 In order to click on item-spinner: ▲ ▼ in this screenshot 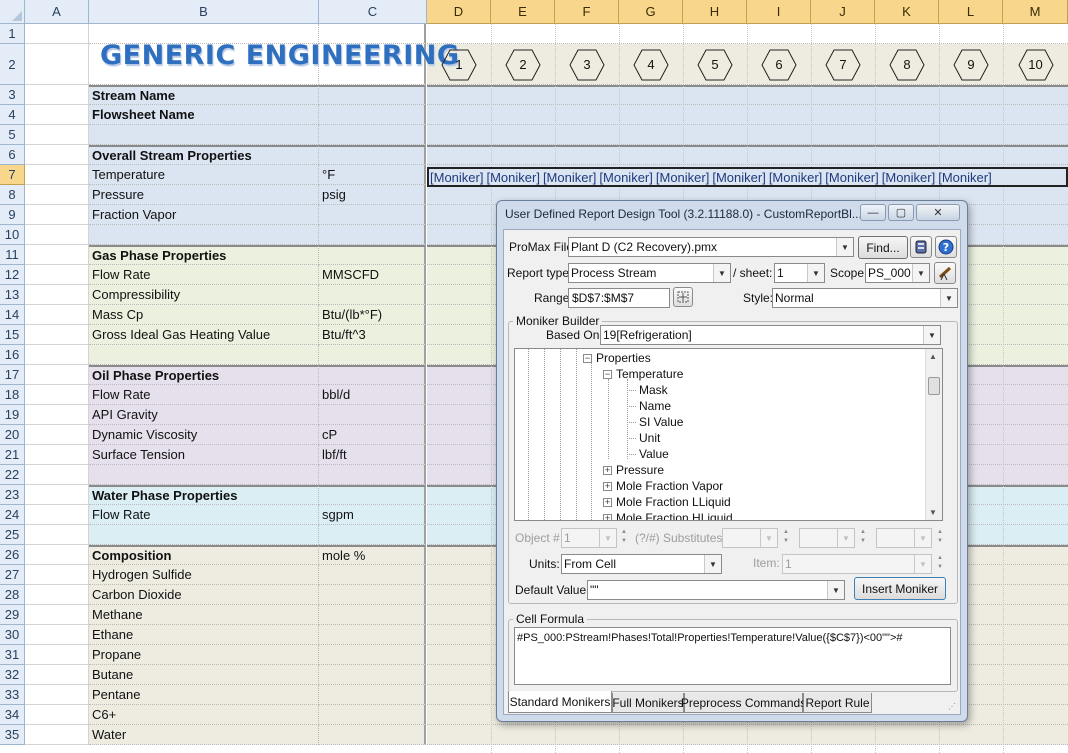, I will do `click(940, 563)`.